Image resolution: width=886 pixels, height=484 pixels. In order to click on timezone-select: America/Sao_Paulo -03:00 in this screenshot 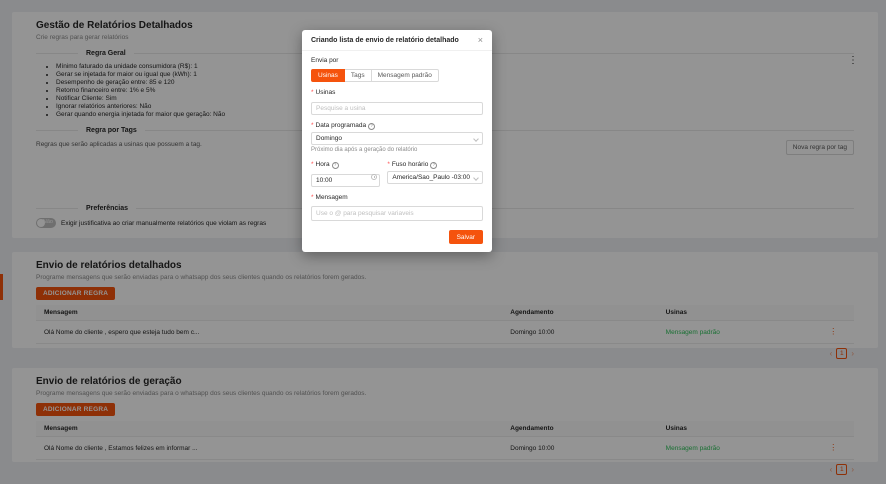, I will do `click(435, 177)`.